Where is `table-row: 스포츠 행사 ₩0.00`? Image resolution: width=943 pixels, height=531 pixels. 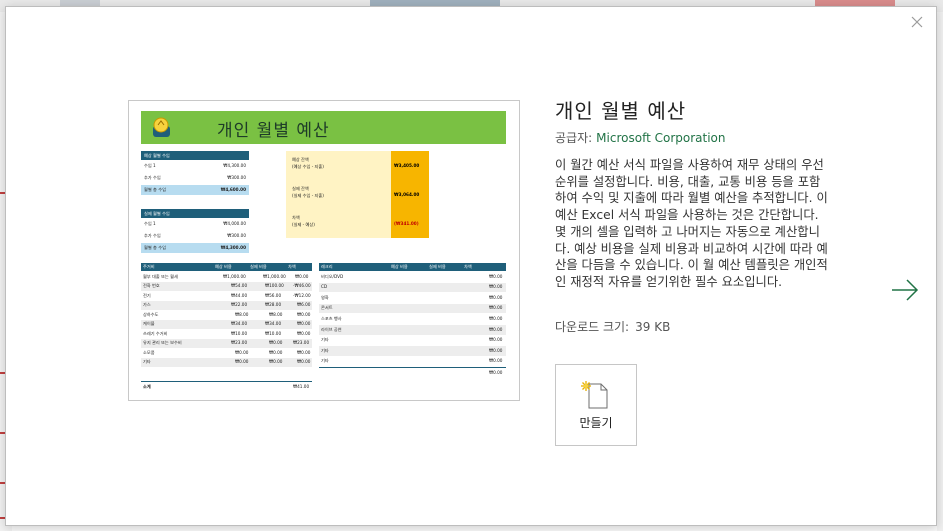
table-row: 스포츠 행사 ₩0.00 is located at coordinates (412, 318).